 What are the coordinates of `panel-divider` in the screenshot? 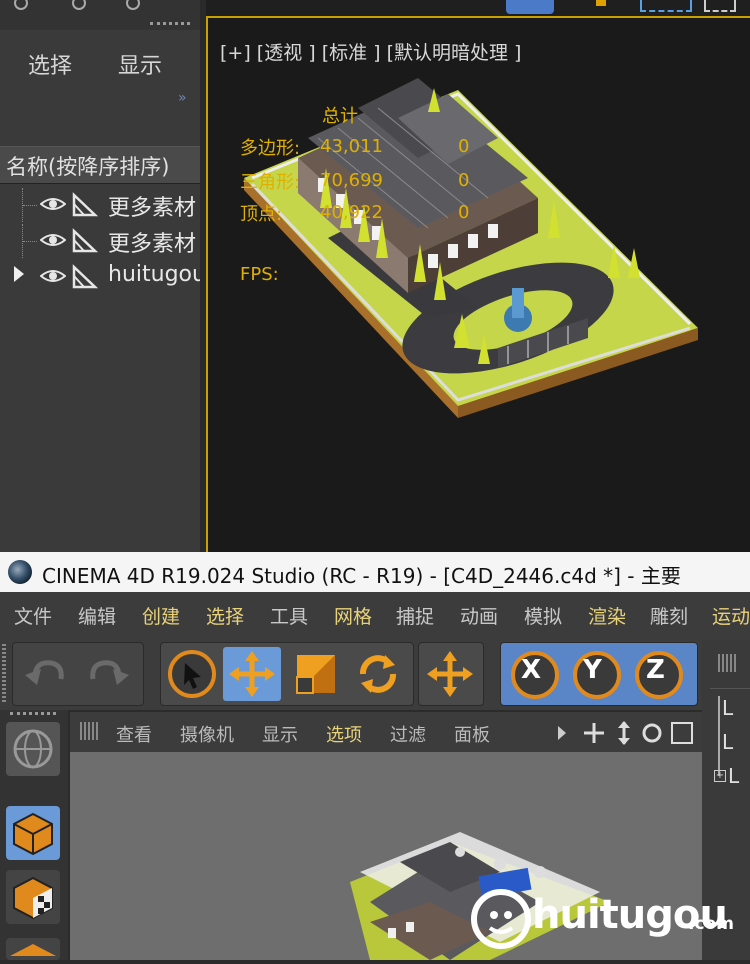 It's located at (730, 688).